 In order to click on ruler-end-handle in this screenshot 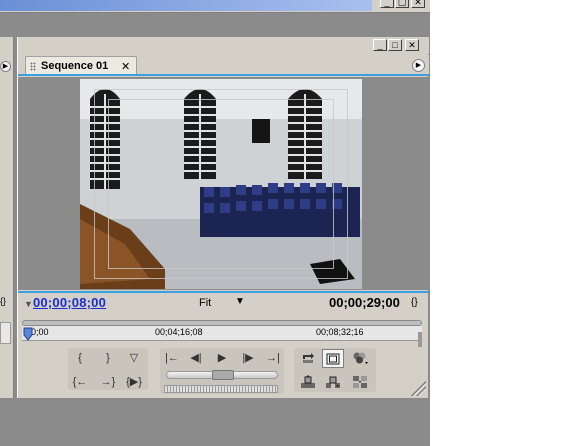, I will do `click(420, 339)`.